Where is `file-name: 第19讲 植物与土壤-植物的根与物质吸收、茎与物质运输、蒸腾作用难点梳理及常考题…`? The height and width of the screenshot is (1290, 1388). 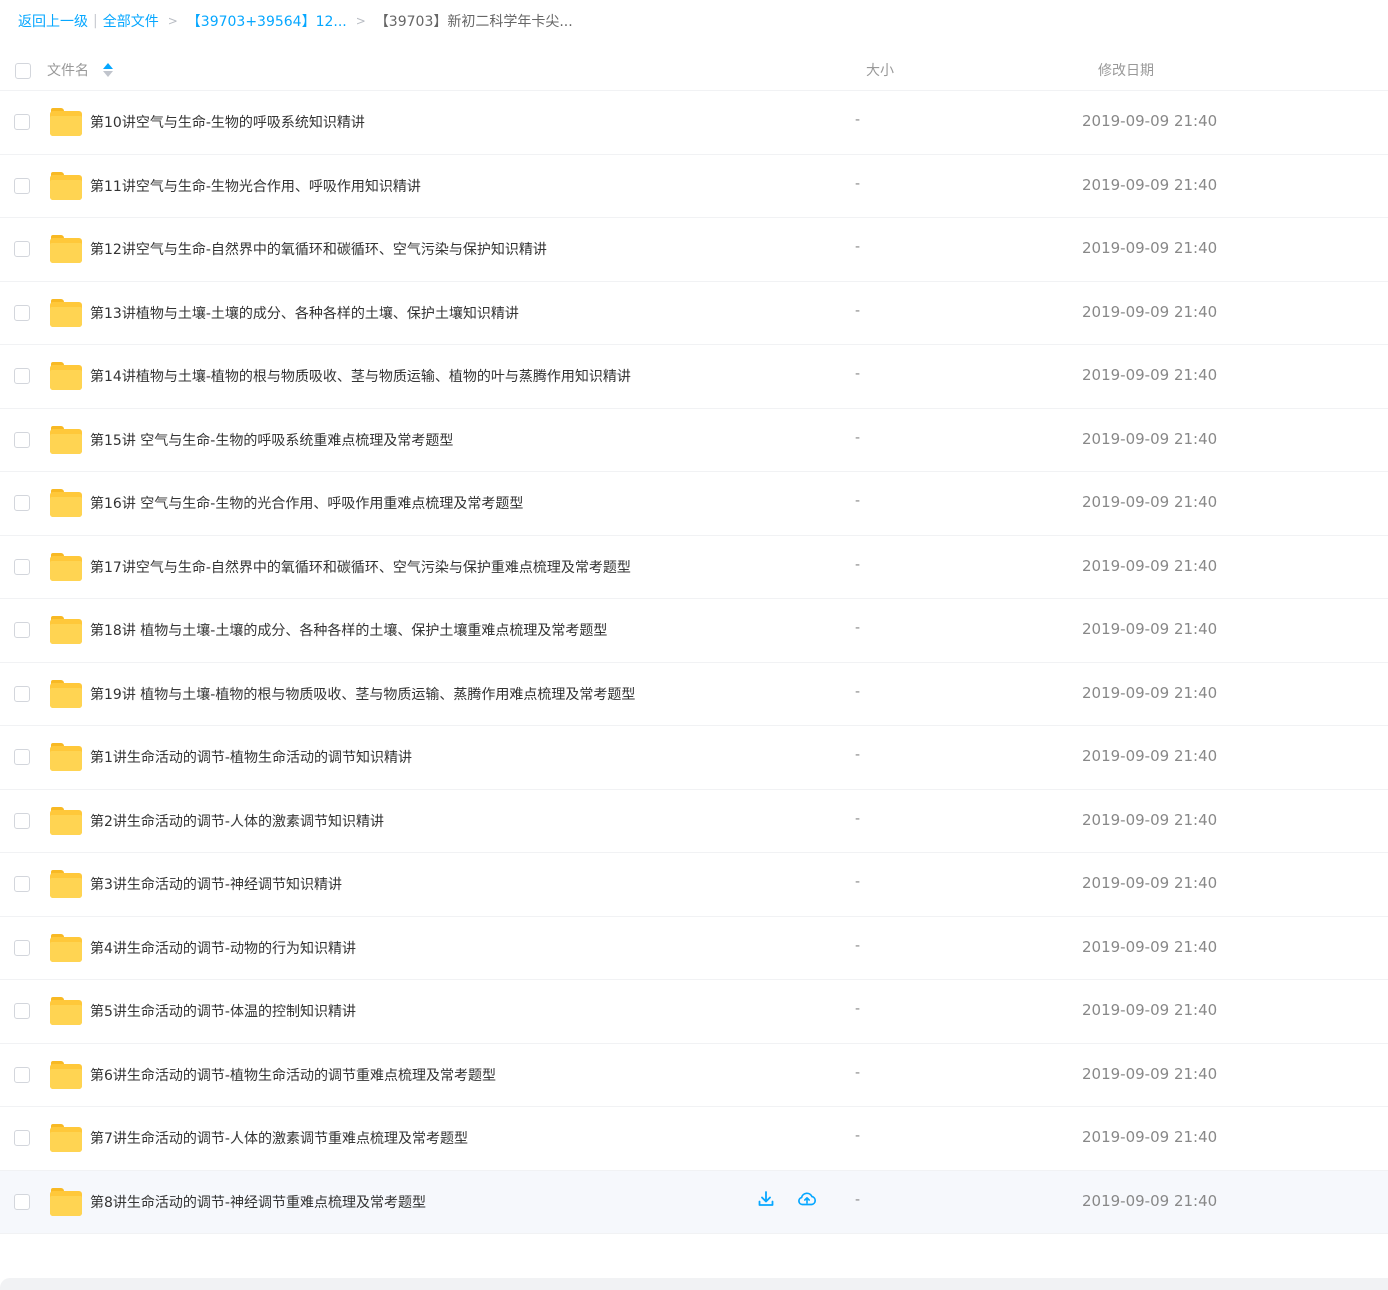
file-name: 第19讲 植物与土壤-植物的根与物质吸收、茎与物质运输、蒸腾作用难点梳理及常考题… is located at coordinates (362, 694).